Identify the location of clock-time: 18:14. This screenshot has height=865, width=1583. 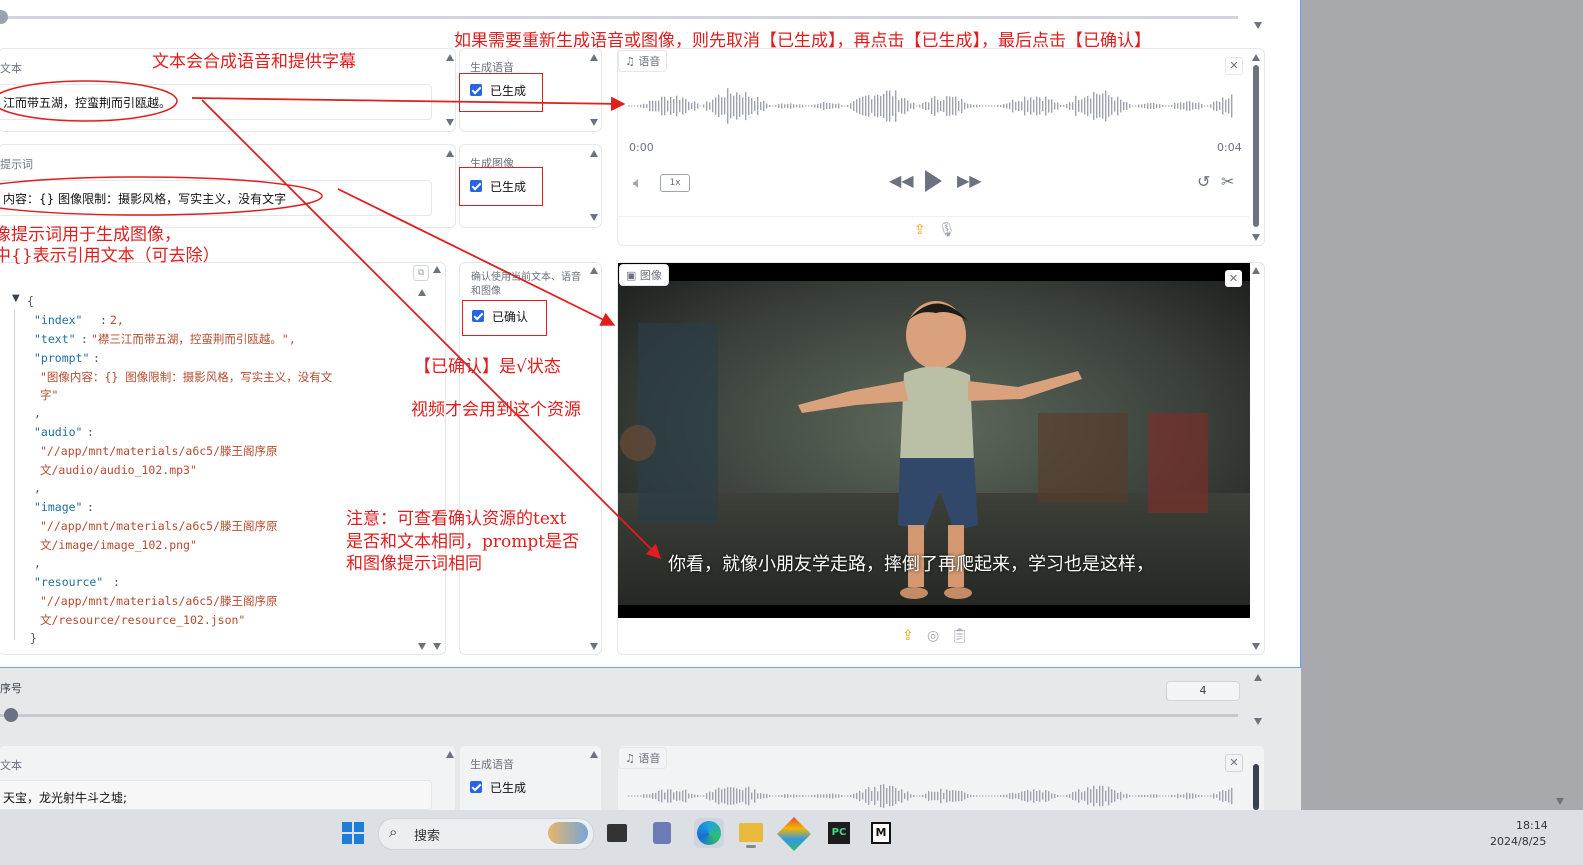
(1532, 825).